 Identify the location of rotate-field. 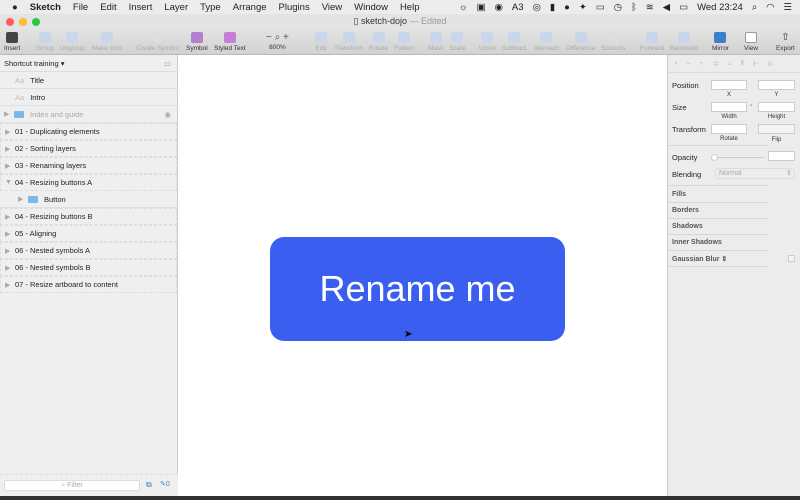
(729, 129).